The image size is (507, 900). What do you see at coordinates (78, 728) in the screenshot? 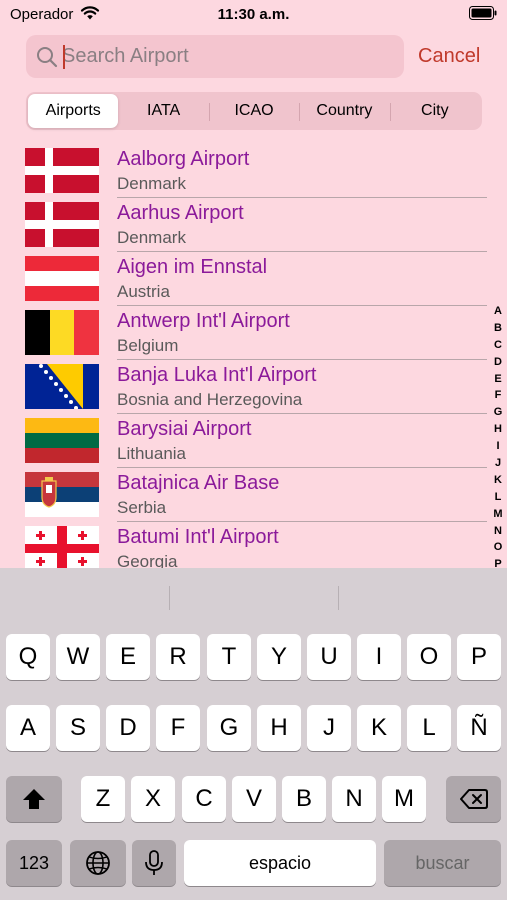
I see `key-s: S` at bounding box center [78, 728].